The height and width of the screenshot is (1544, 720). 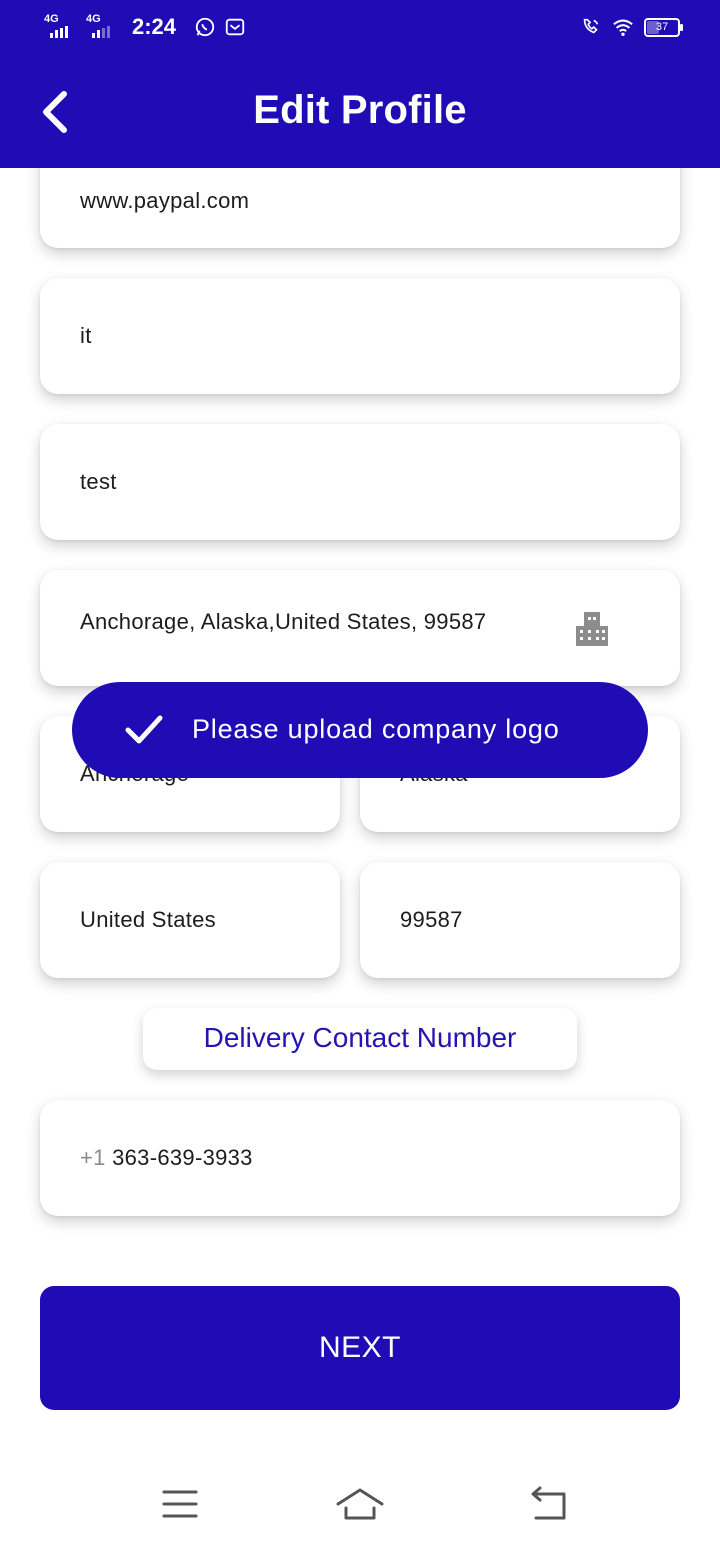 I want to click on industry-value: it, so click(x=86, y=335).